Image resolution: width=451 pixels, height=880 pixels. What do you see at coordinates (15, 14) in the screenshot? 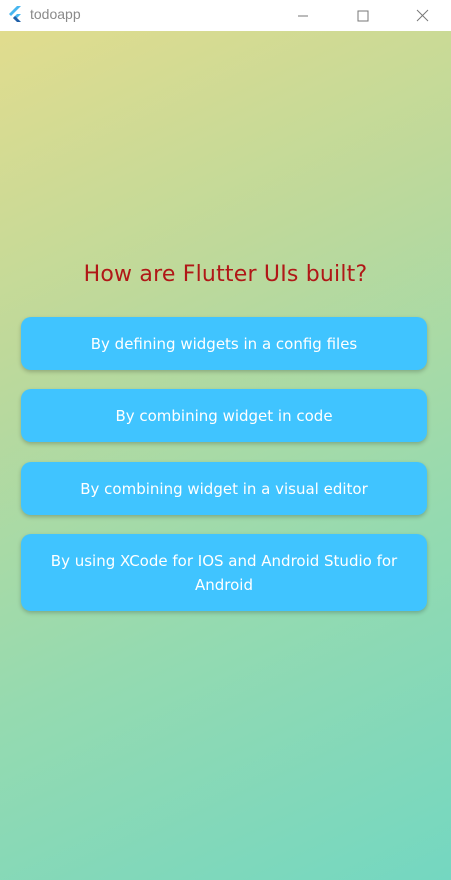
I see `flutter-logo-icon` at bounding box center [15, 14].